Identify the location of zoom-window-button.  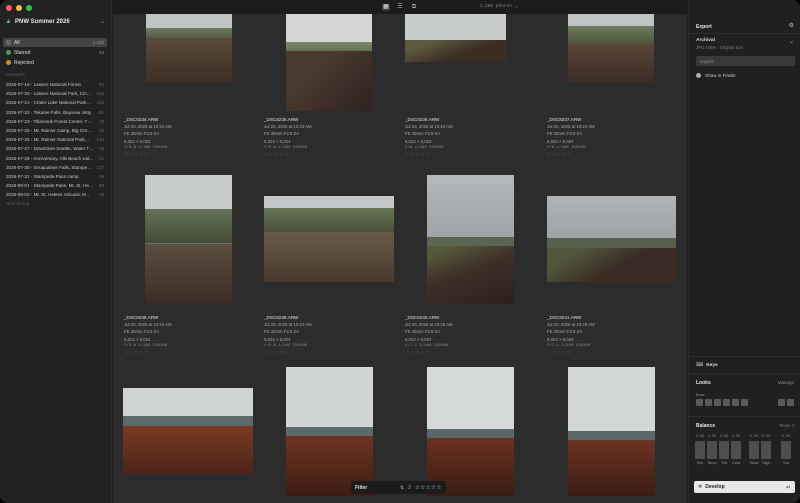
(29, 8).